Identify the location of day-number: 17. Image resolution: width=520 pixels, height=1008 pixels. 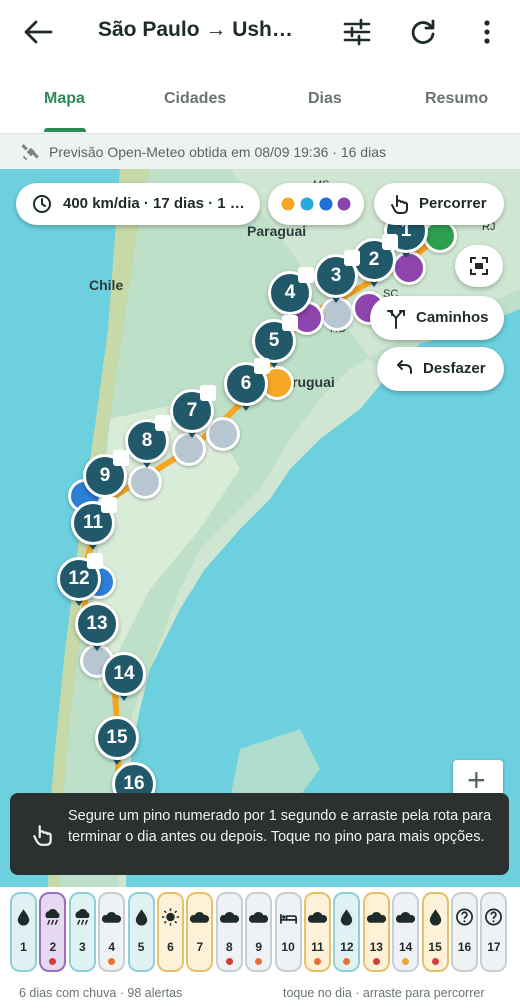
(494, 947).